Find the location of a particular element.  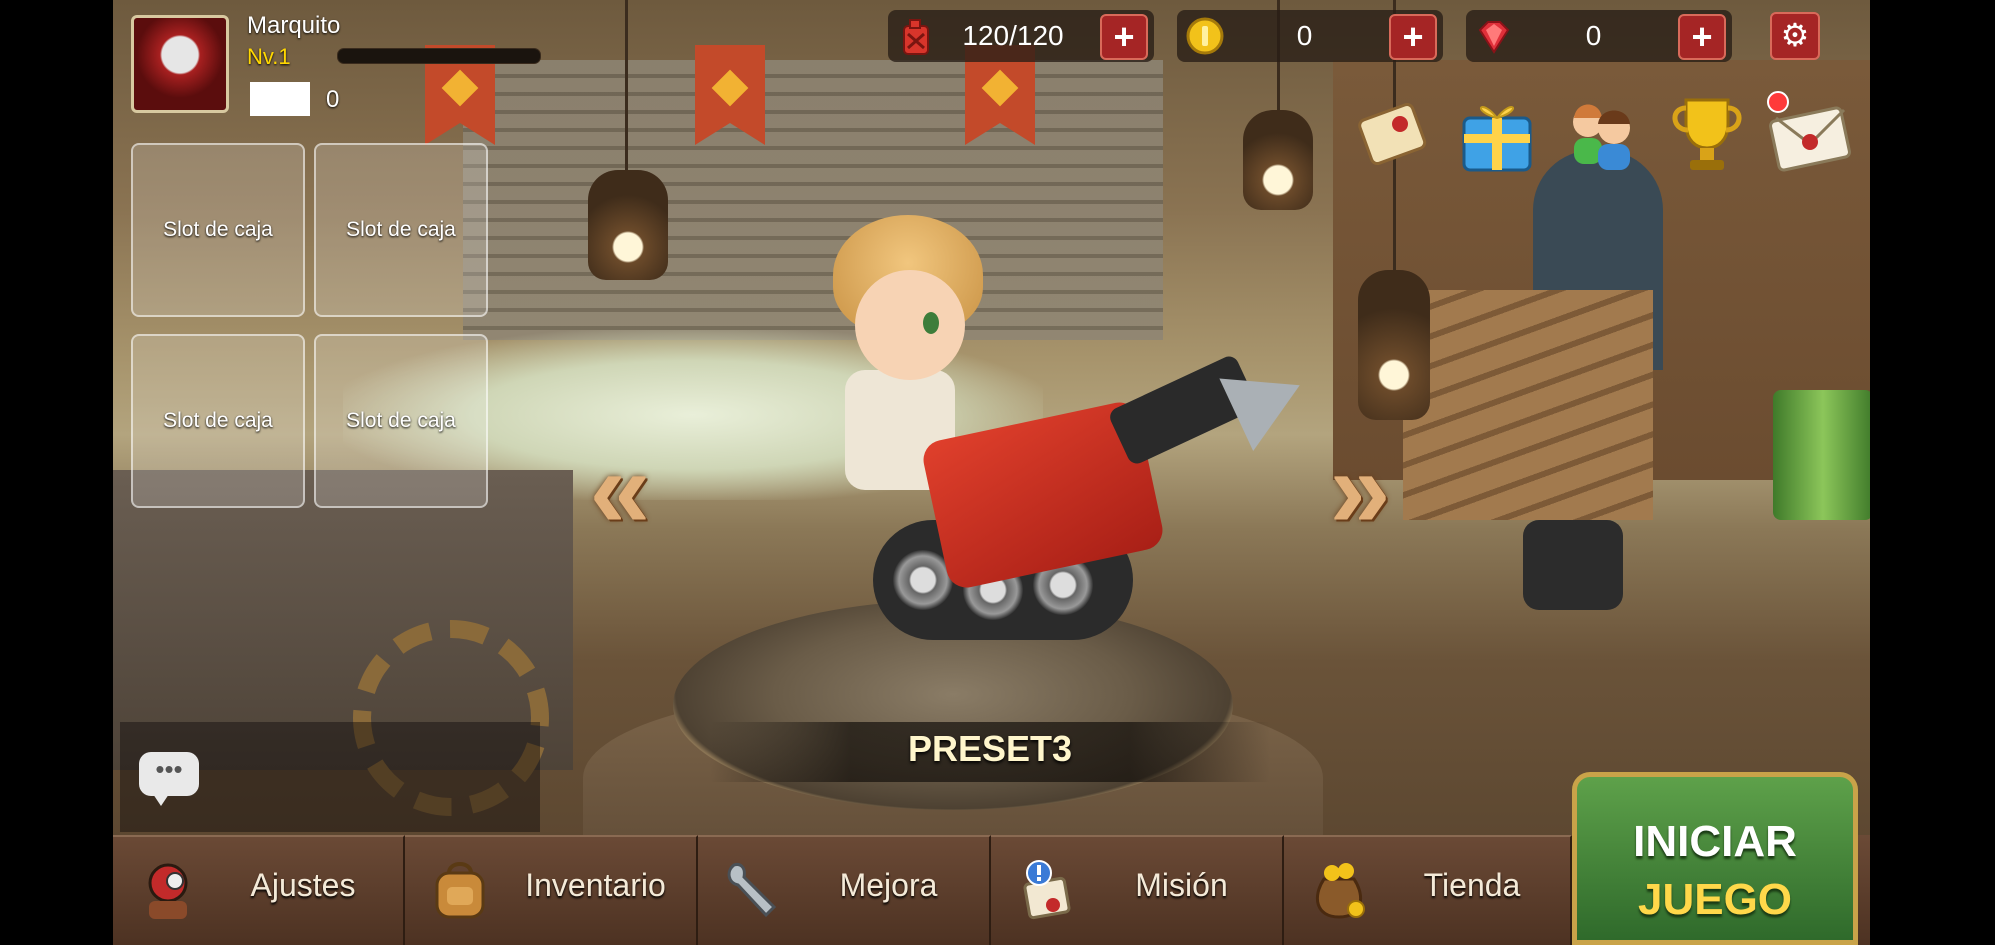

nav-label: Ajustes is located at coordinates (303, 885).